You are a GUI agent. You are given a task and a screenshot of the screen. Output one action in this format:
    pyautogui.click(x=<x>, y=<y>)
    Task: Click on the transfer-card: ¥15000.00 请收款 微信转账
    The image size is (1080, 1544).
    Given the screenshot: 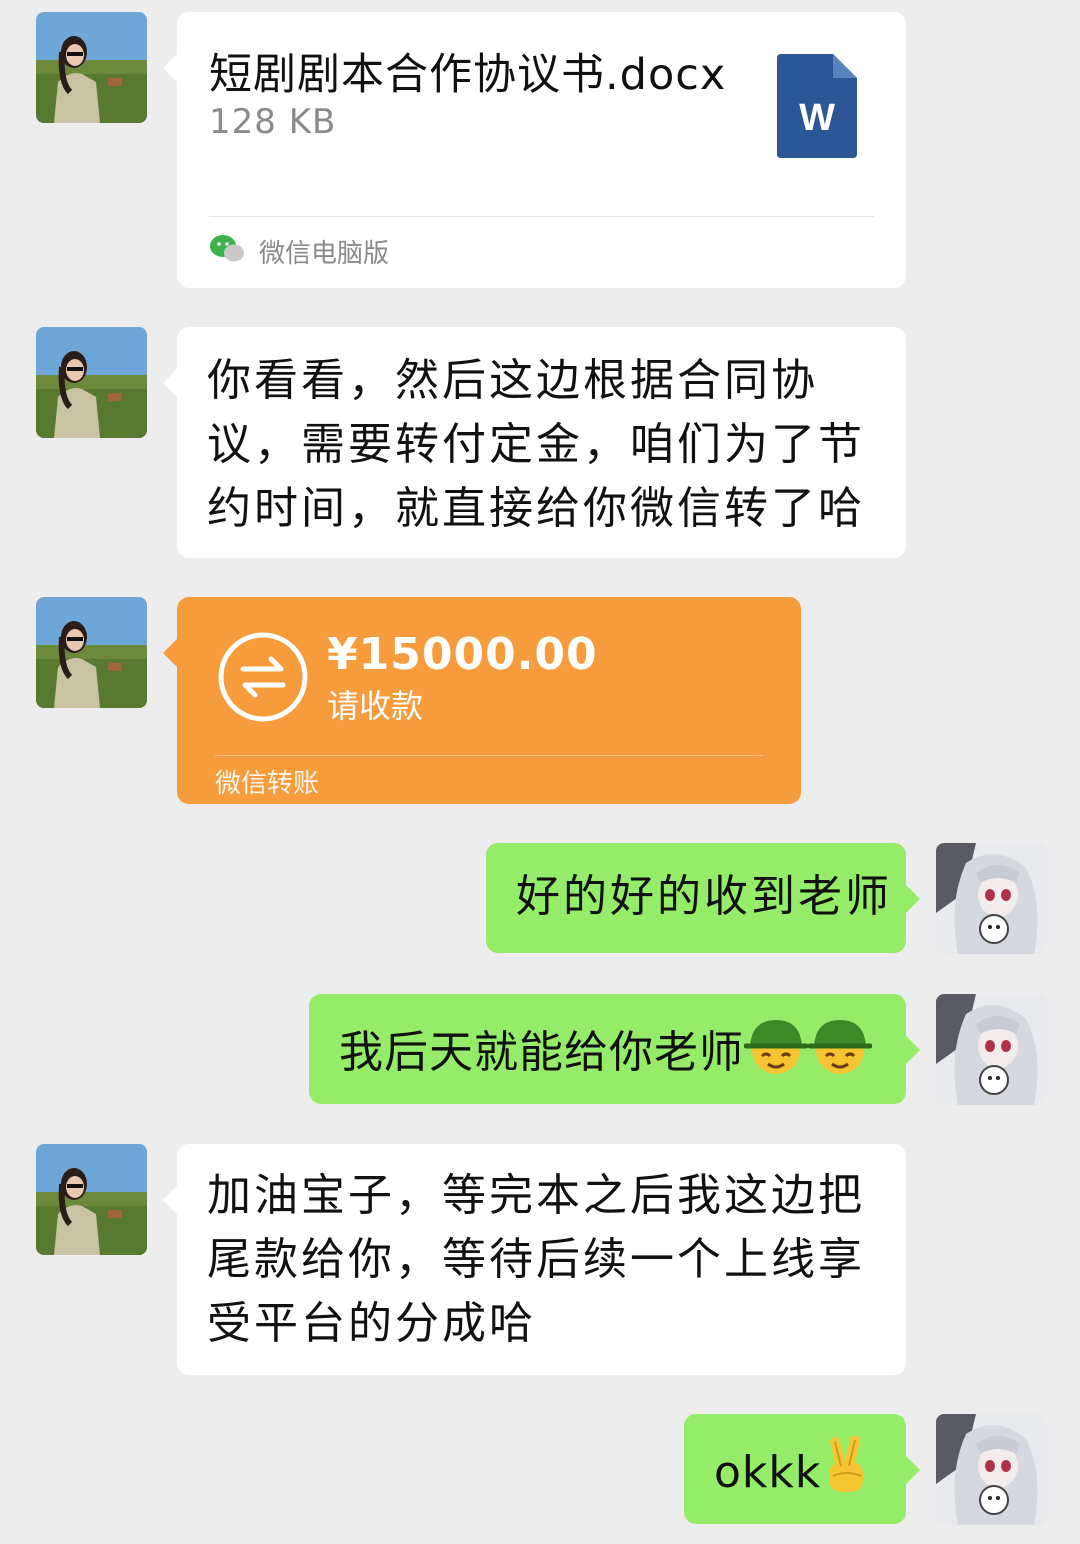 What is the action you would take?
    pyautogui.click(x=482, y=700)
    